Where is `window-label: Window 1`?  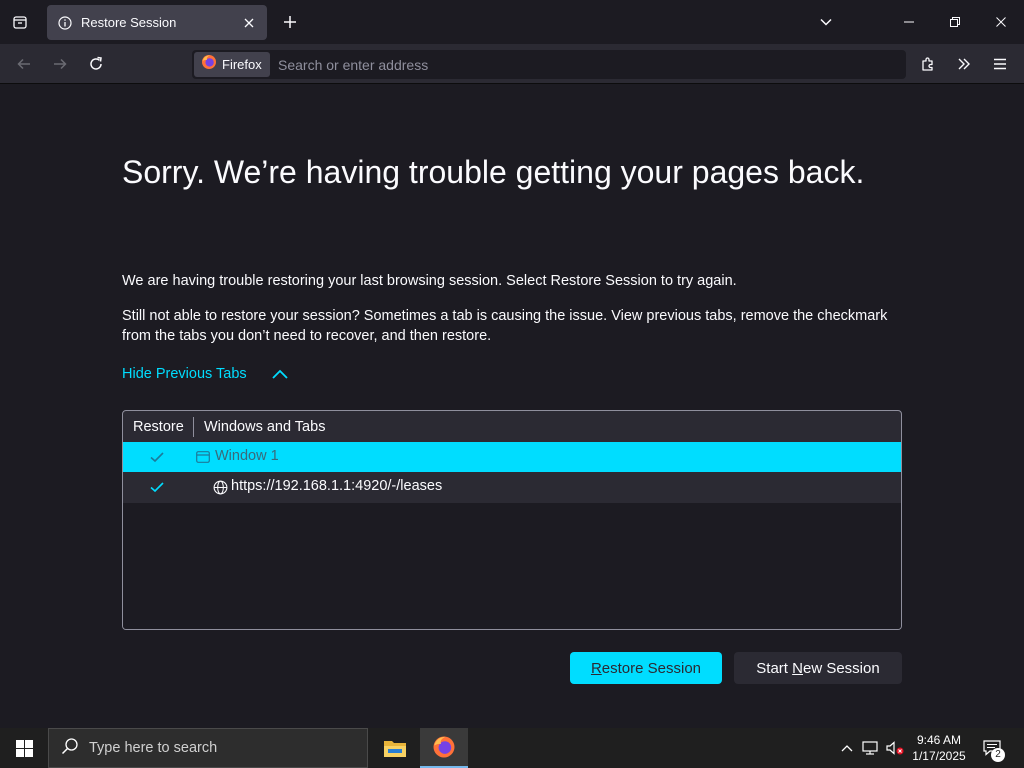
window-label: Window 1 is located at coordinates (247, 456).